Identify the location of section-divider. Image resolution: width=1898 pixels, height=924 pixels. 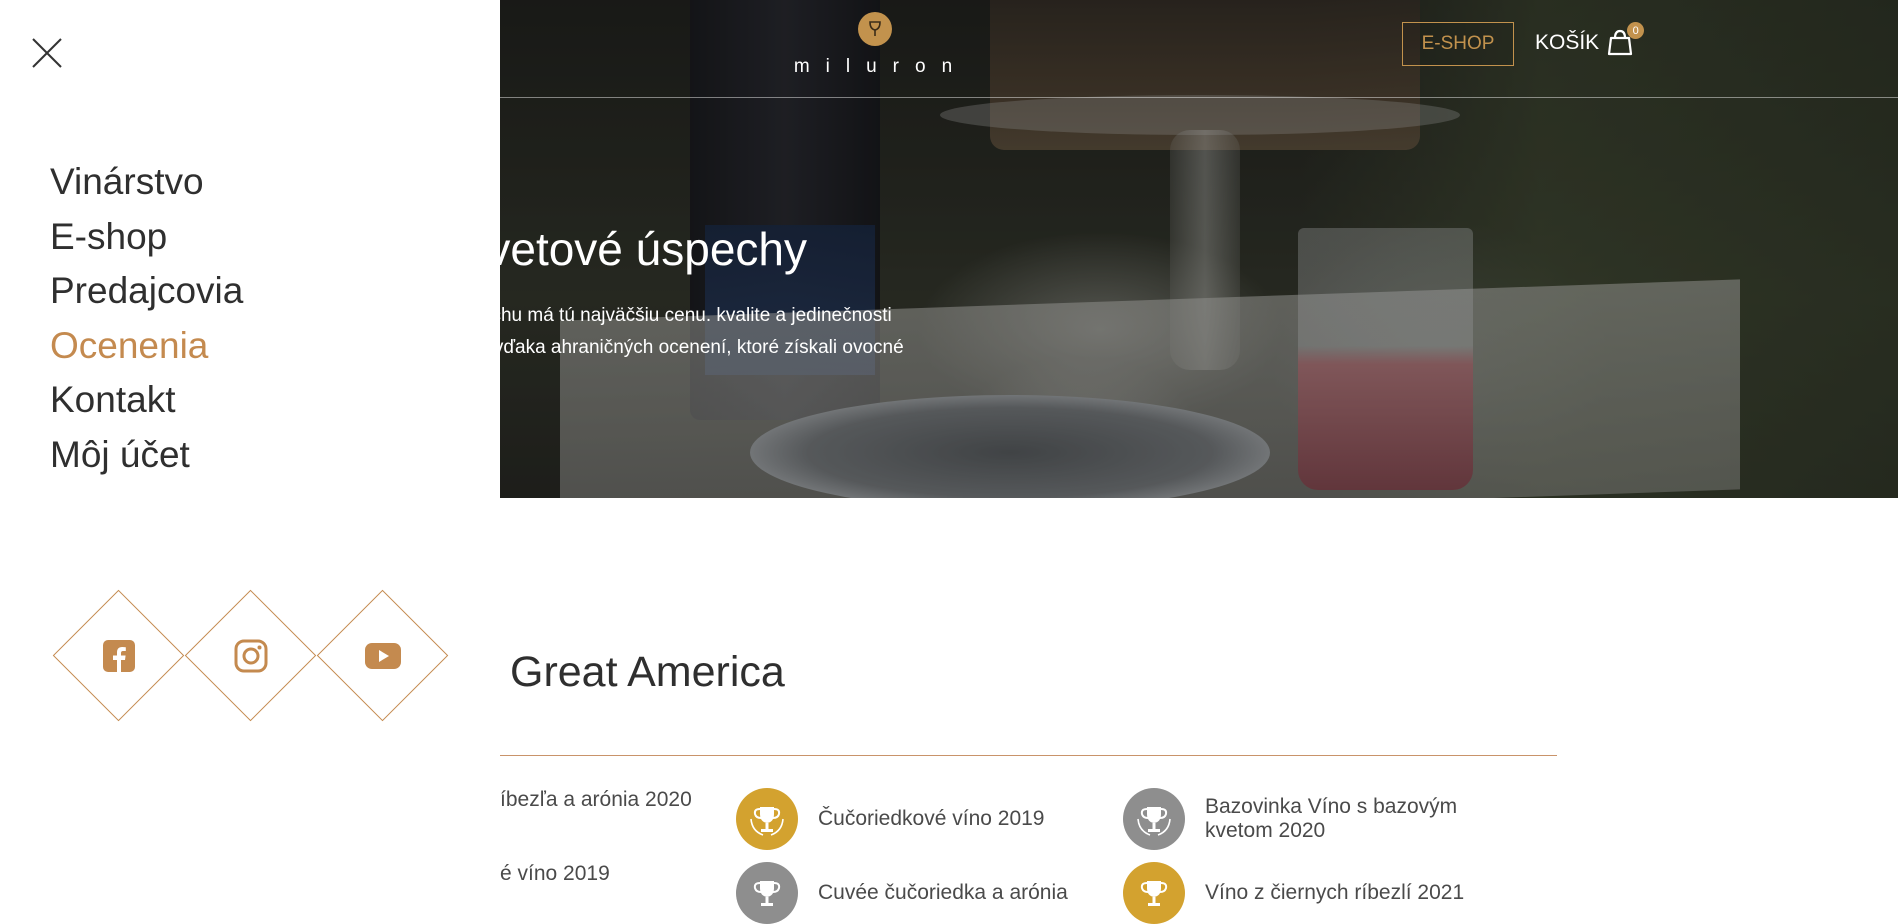
(978, 755).